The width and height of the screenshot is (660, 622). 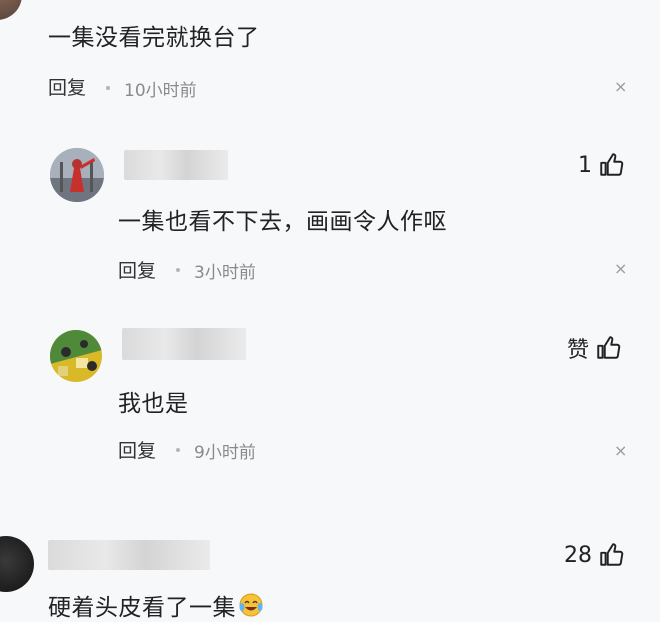 I want to click on comment-text: 一集也看不下去，画画令人作呕, so click(x=282, y=222).